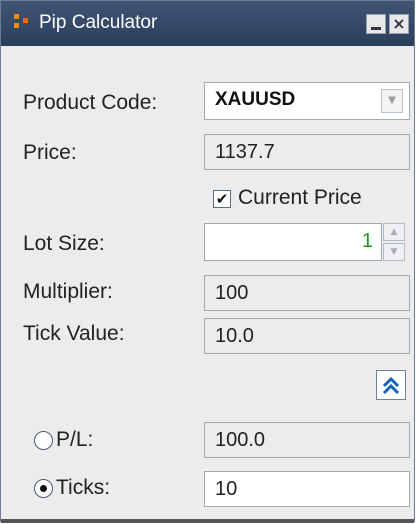 The width and height of the screenshot is (417, 524). What do you see at coordinates (307, 101) in the screenshot?
I see `product-code-dropdown: XAUUSD ▼` at bounding box center [307, 101].